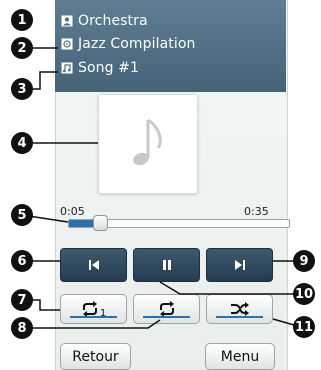  Describe the element at coordinates (22, 261) in the screenshot. I see `callout-6: 6` at that location.